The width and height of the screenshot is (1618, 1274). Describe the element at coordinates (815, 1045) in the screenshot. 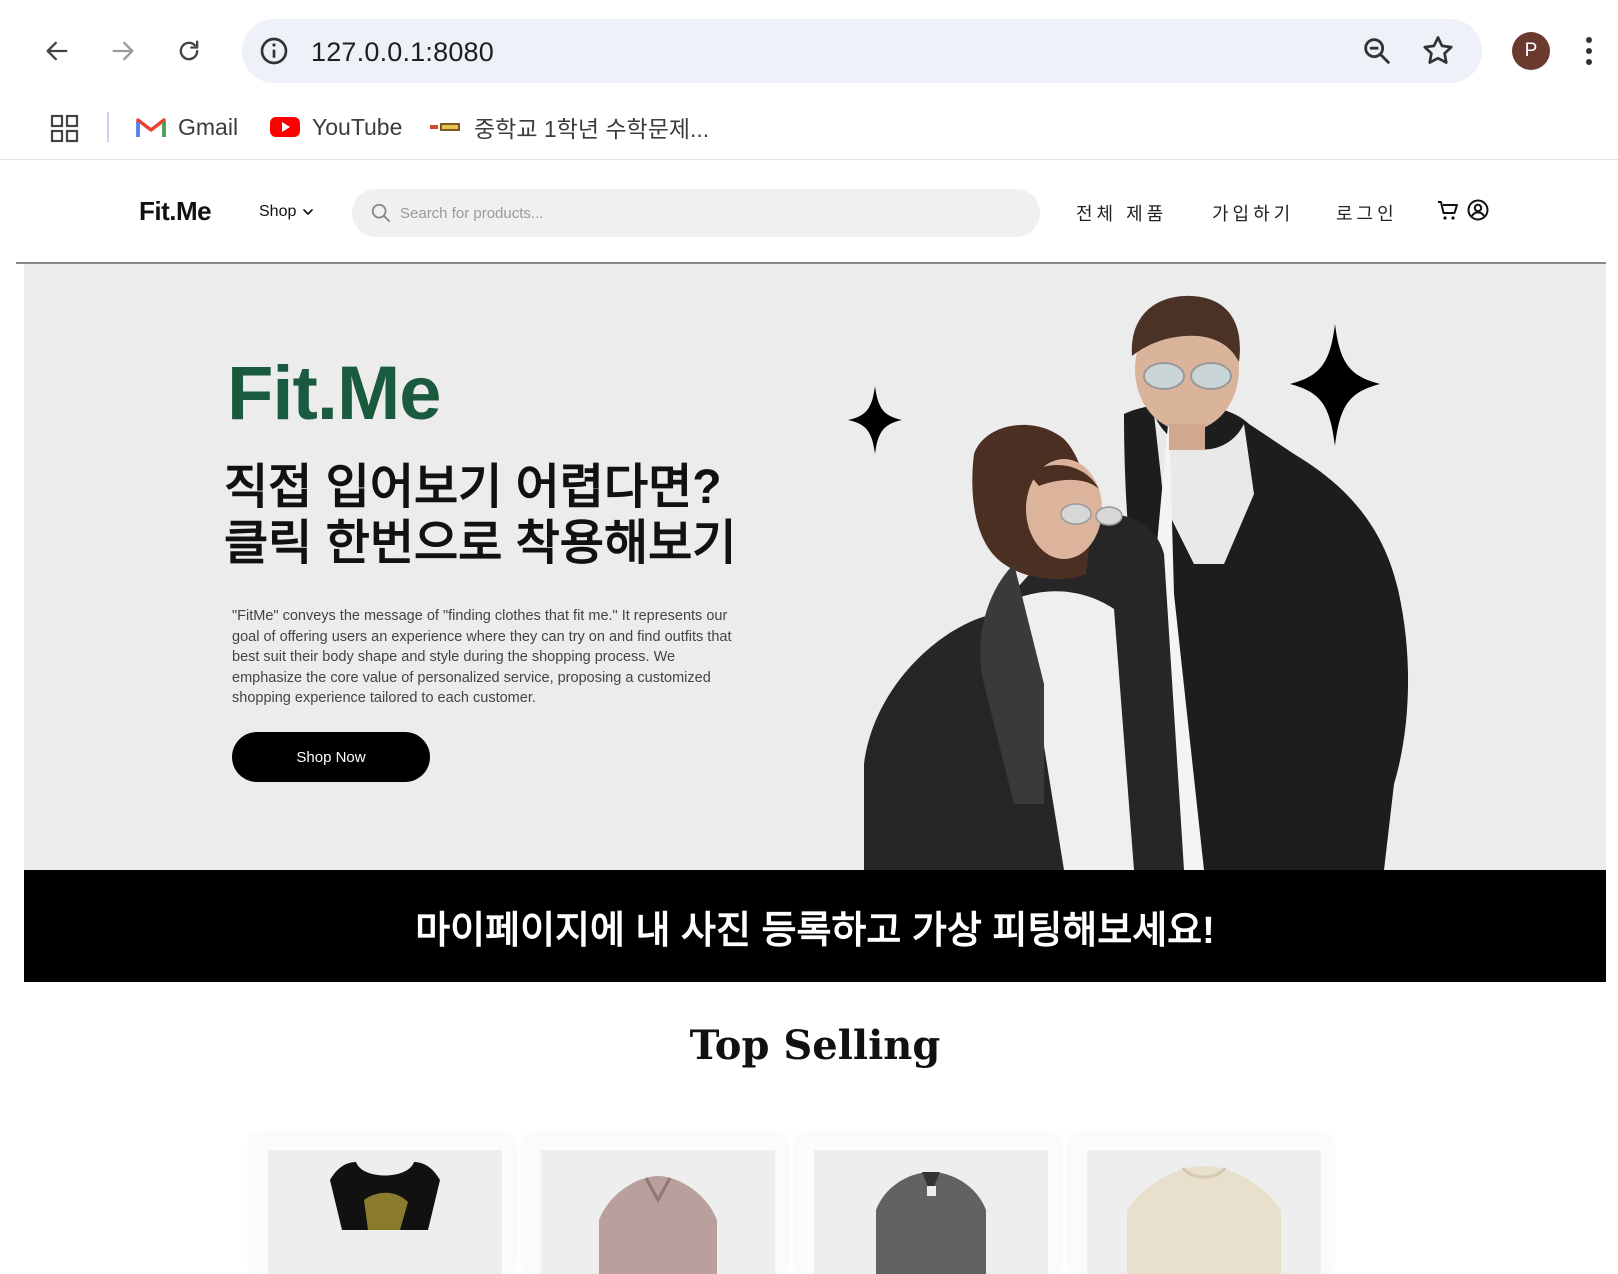

I see `top-selling-title: Top Selling` at that location.